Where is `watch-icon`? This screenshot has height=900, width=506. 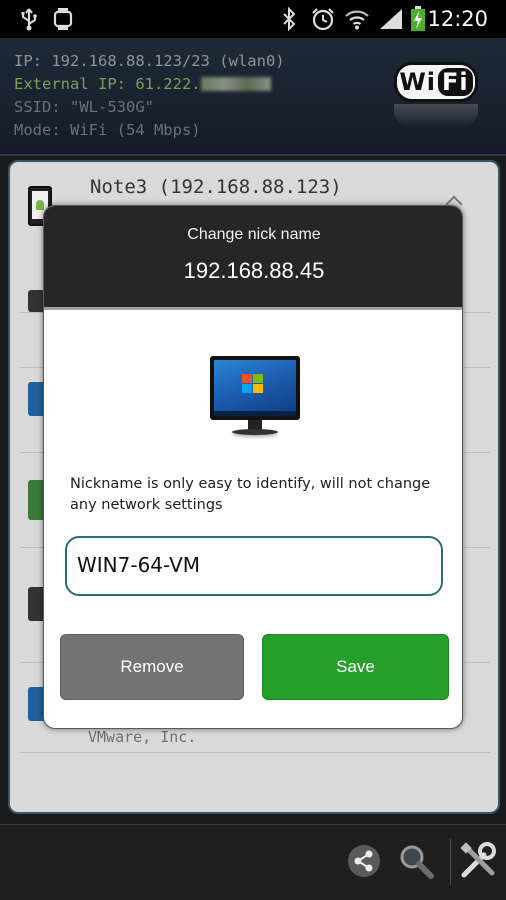 watch-icon is located at coordinates (63, 19).